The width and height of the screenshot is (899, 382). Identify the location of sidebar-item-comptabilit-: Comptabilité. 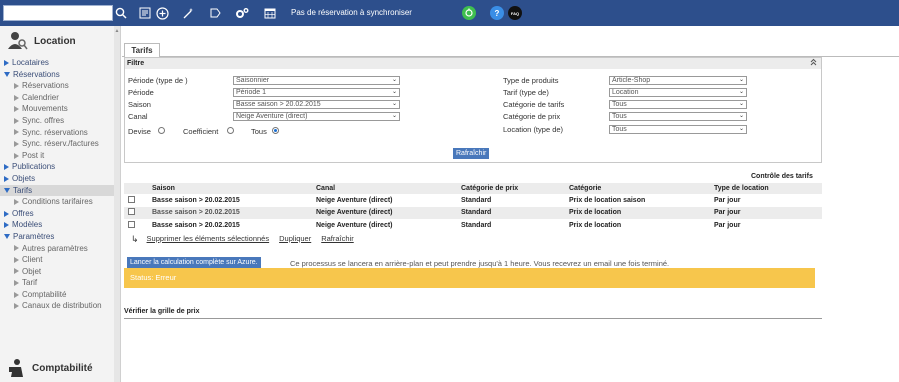
(57, 295).